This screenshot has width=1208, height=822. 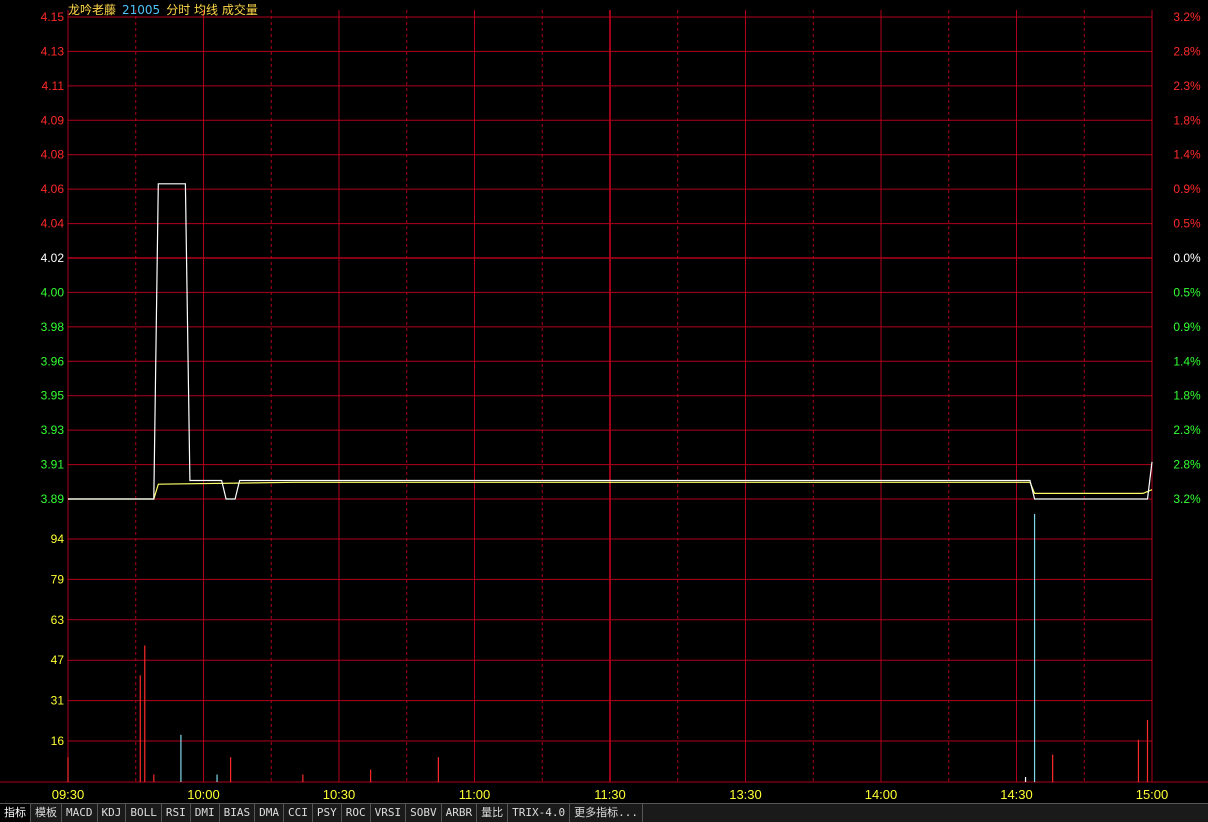 What do you see at coordinates (53, 17) in the screenshot?
I see `price-tick-label: 4.15` at bounding box center [53, 17].